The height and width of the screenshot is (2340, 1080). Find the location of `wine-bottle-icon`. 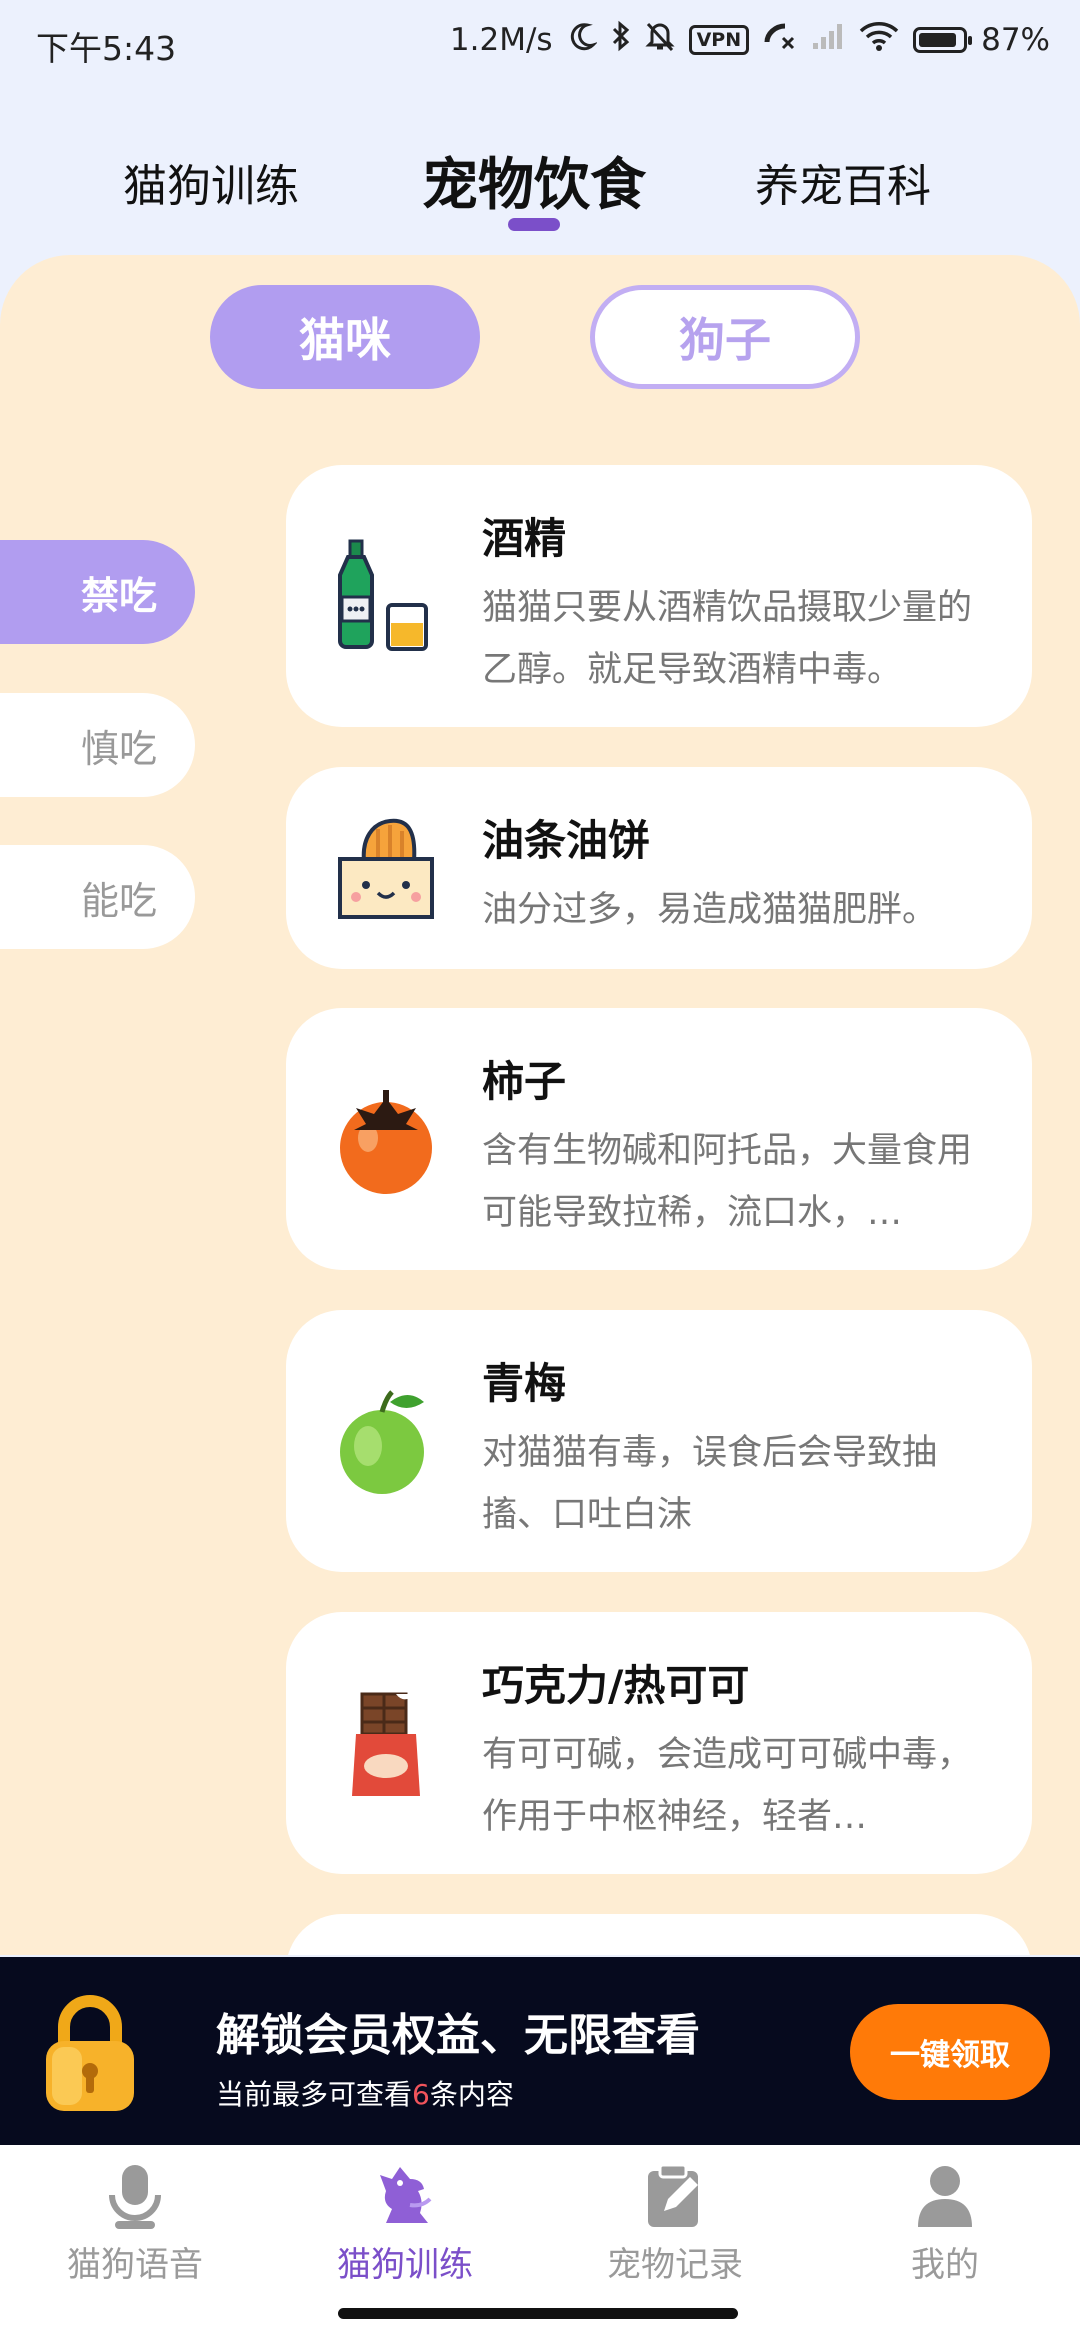

wine-bottle-icon is located at coordinates (383, 595).